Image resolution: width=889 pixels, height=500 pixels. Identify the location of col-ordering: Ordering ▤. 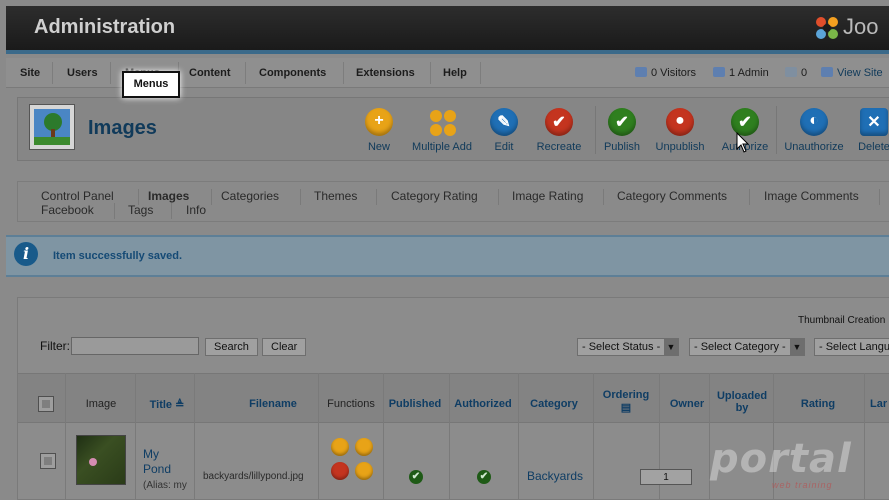
(626, 401).